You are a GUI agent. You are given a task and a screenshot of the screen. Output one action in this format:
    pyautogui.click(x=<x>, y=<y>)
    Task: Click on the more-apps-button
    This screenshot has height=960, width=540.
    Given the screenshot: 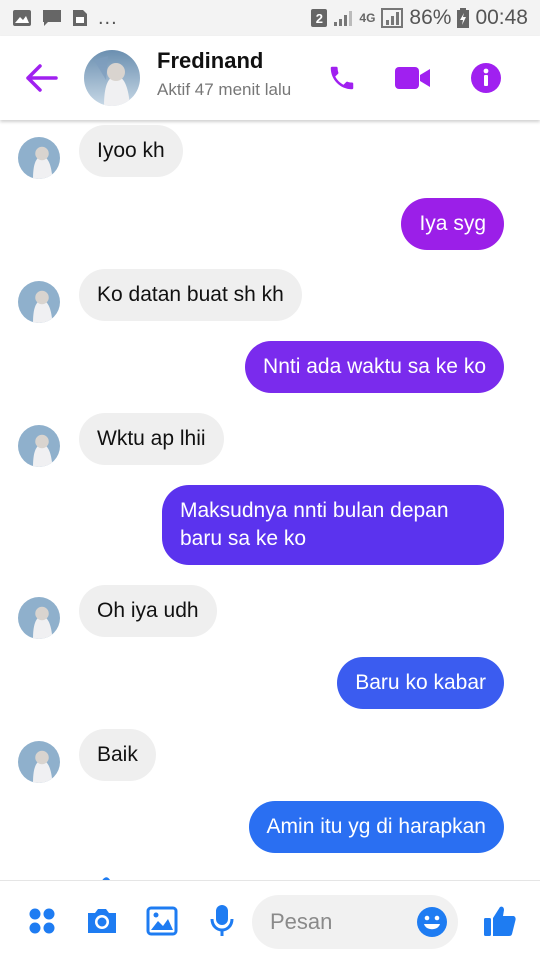 What is the action you would take?
    pyautogui.click(x=42, y=921)
    